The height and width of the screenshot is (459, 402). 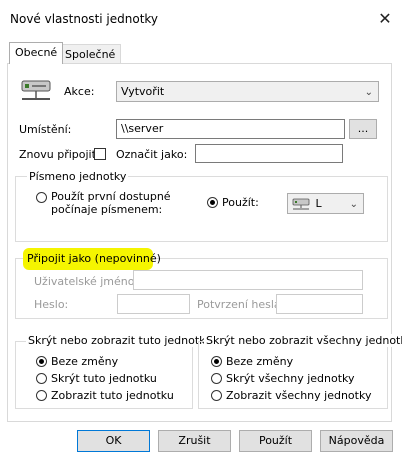 I want to click on show-all-option-unchanged: Beze změny, so click(x=260, y=361).